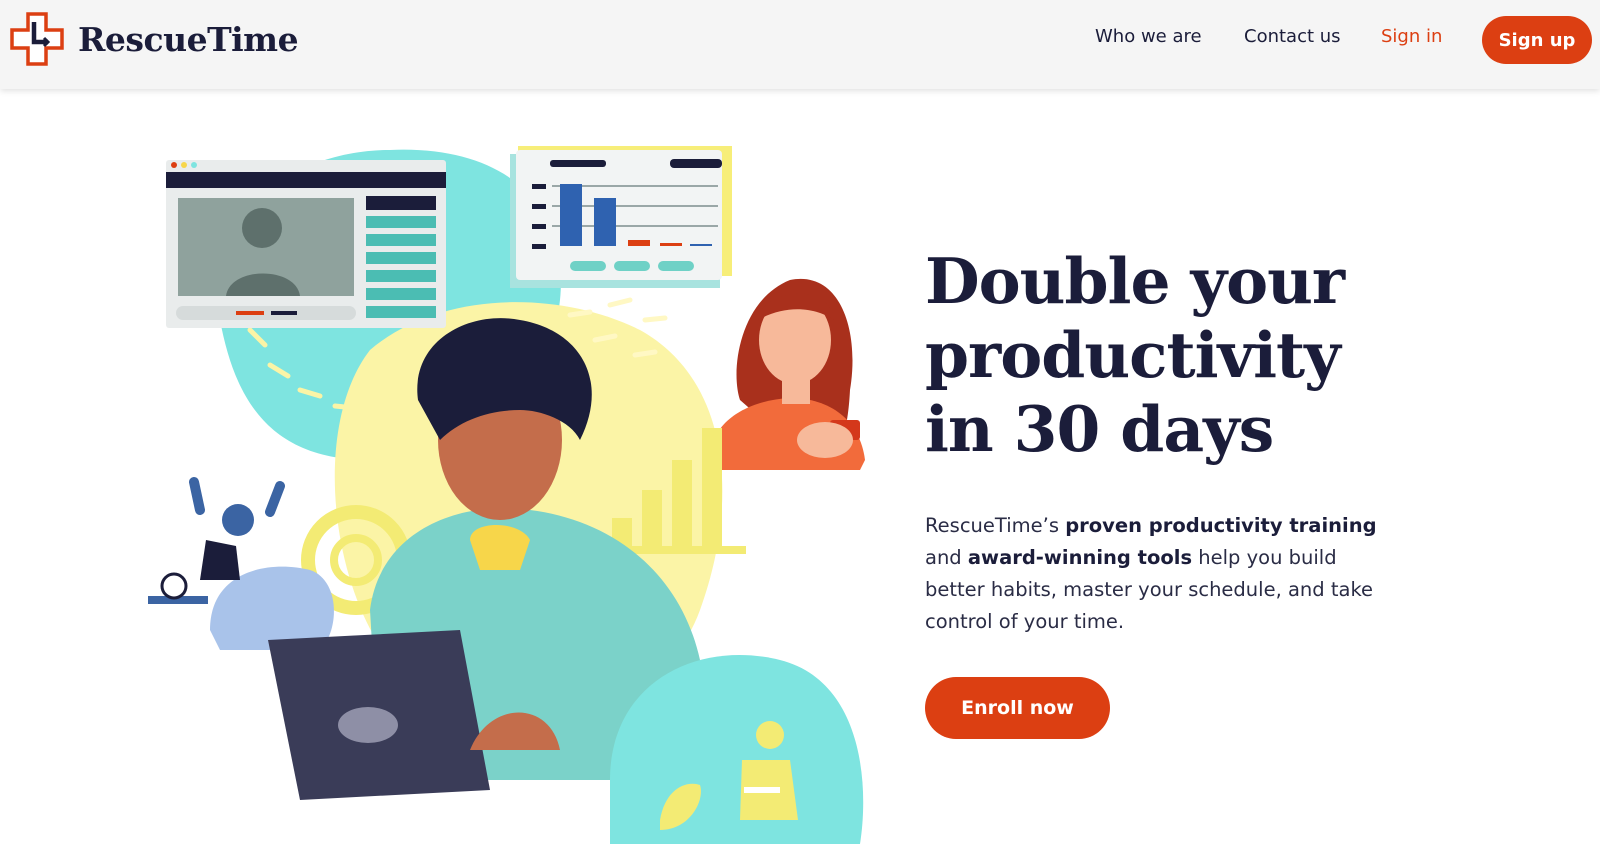  What do you see at coordinates (787, 374) in the screenshot?
I see `woman-with-phone` at bounding box center [787, 374].